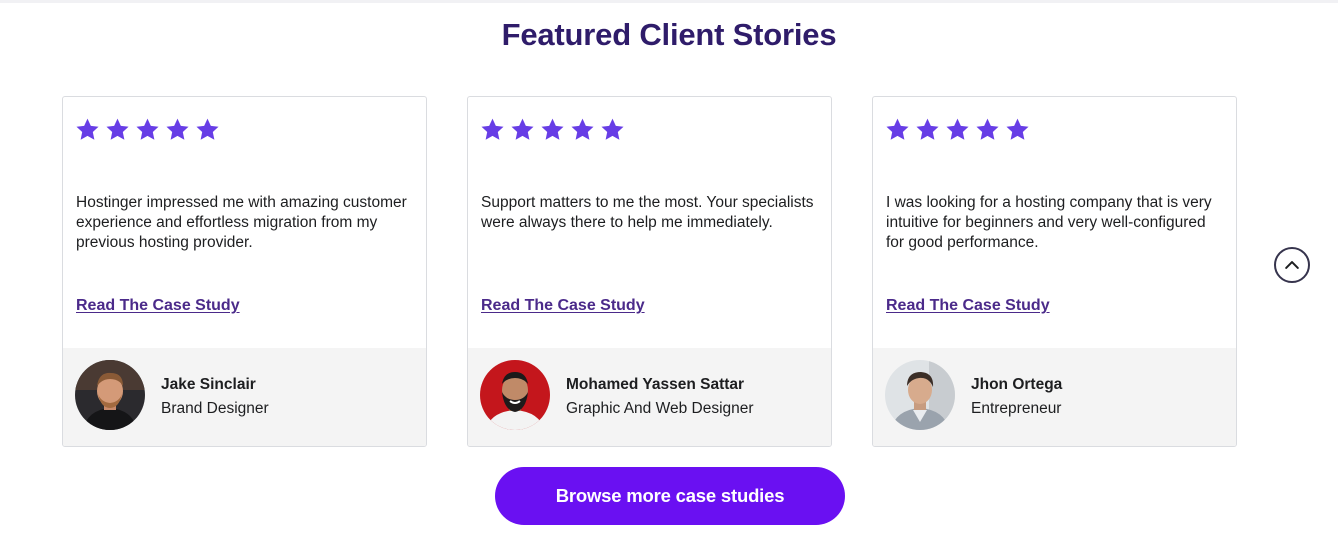 The width and height of the screenshot is (1338, 549). I want to click on author-role: Brand Designer, so click(215, 408).